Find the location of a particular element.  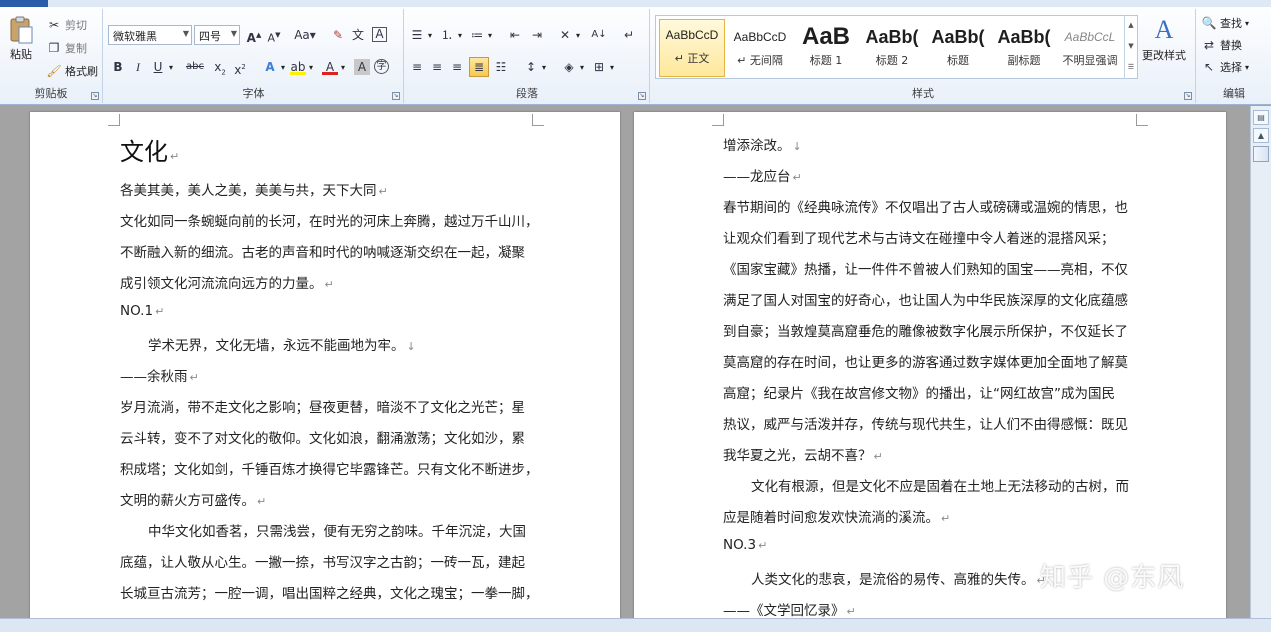

font-name-combo: 微软雅黑 ▼ is located at coordinates (150, 35).